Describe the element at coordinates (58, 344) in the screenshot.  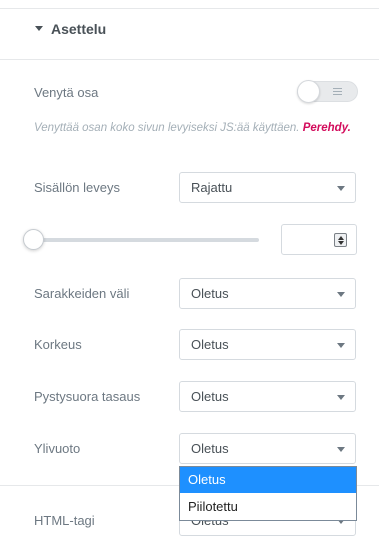
I see `height-label: Korkeus` at that location.